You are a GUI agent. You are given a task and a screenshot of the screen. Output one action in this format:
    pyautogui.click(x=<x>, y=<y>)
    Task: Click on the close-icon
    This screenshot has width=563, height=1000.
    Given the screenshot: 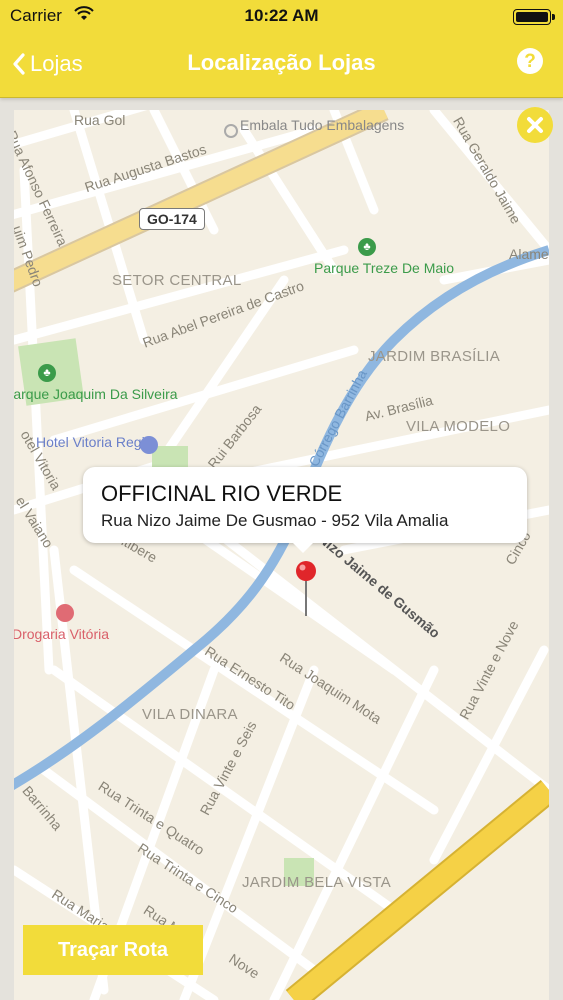 What is the action you would take?
    pyautogui.click(x=535, y=125)
    